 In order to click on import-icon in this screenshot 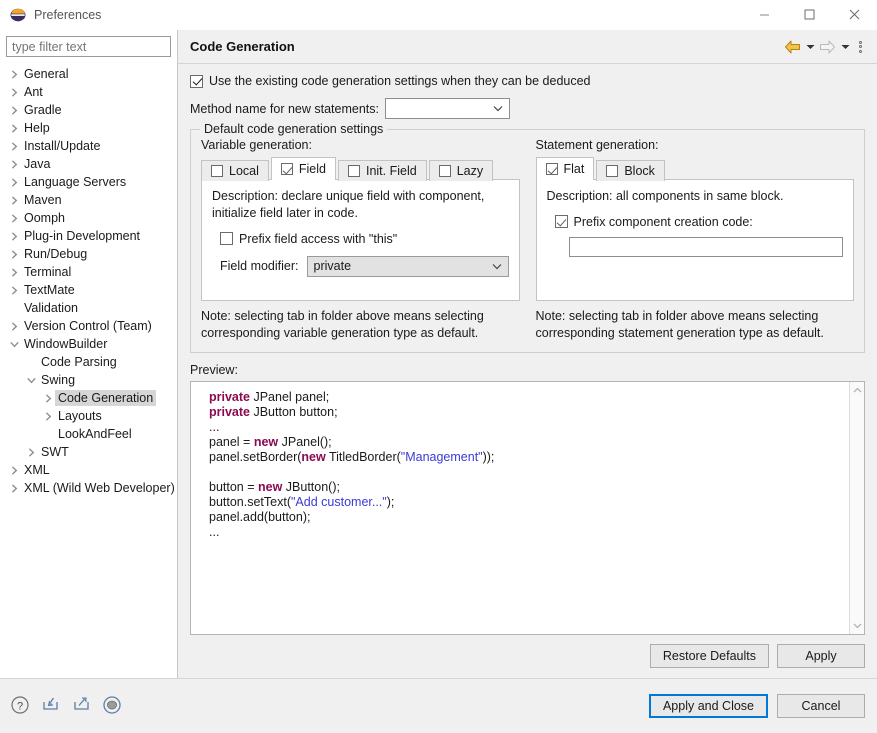, I will do `click(50, 706)`.